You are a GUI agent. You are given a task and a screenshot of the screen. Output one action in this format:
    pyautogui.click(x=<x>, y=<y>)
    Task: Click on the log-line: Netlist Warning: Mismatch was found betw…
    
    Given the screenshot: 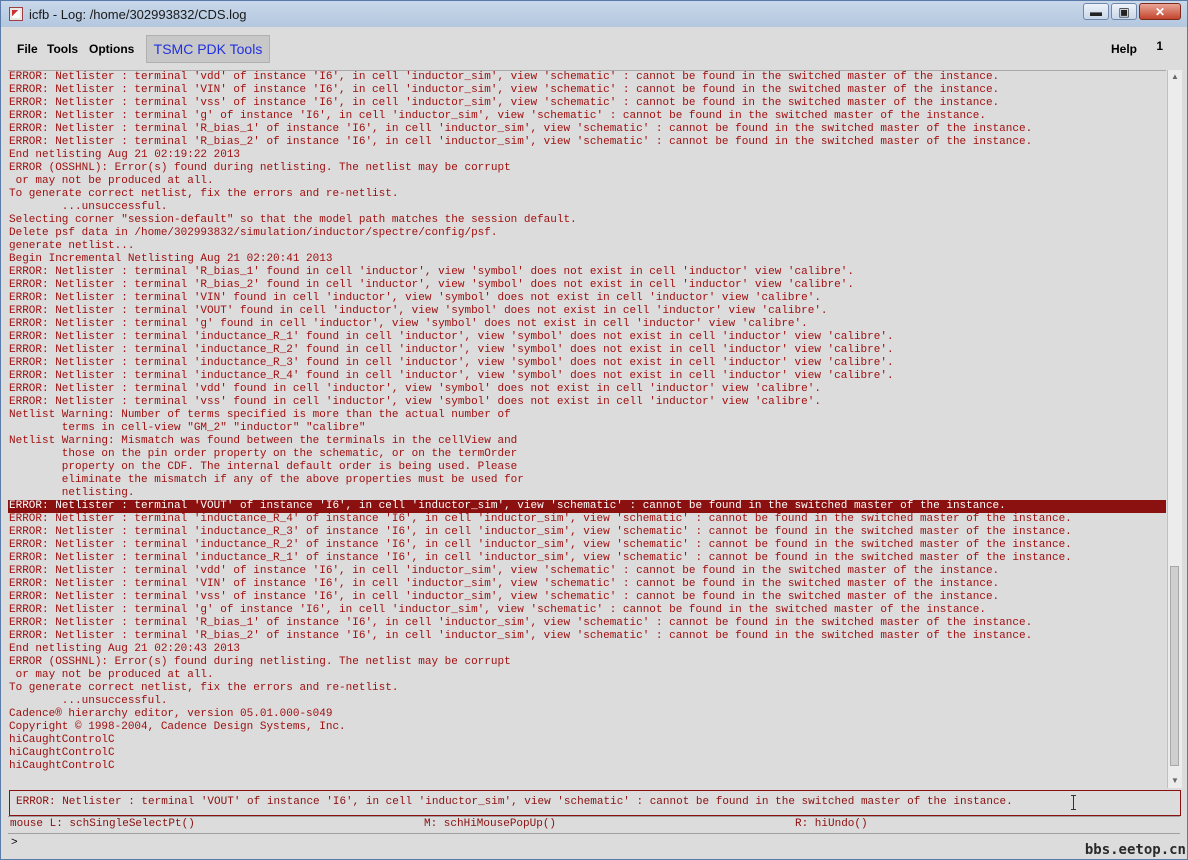 What is the action you would take?
    pyautogui.click(x=587, y=441)
    